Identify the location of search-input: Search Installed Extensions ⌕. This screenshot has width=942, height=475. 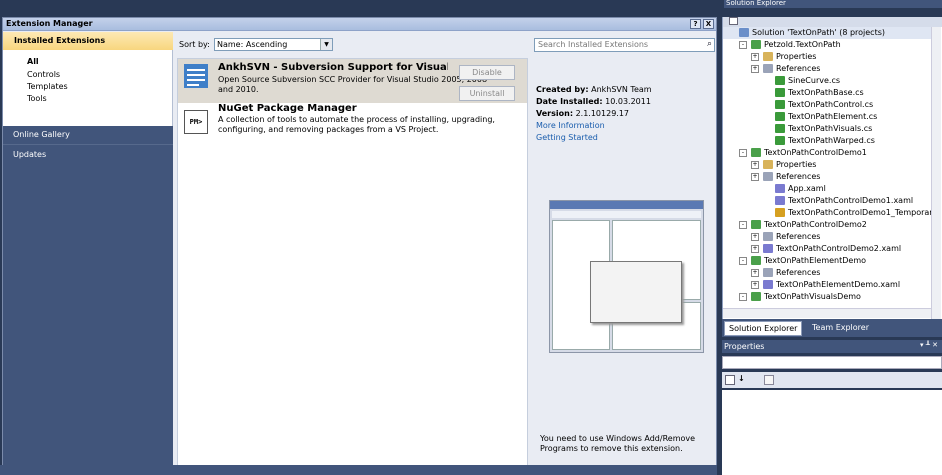
(624, 45).